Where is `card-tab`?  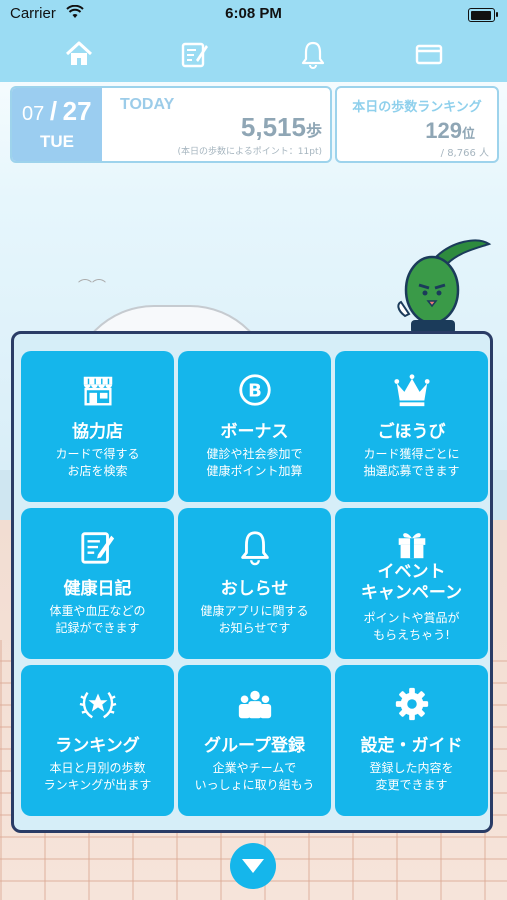 card-tab is located at coordinates (429, 54).